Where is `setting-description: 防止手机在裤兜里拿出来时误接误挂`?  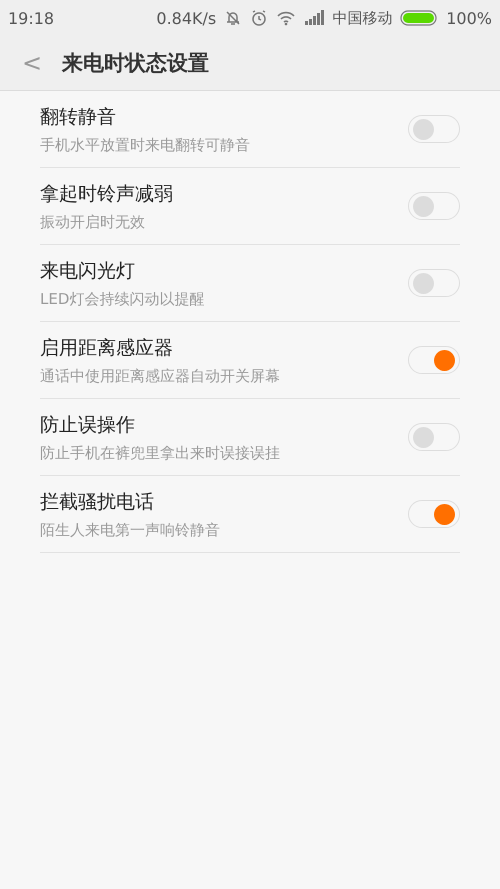 setting-description: 防止手机在裤兜里拿出来时误接误挂 is located at coordinates (160, 453).